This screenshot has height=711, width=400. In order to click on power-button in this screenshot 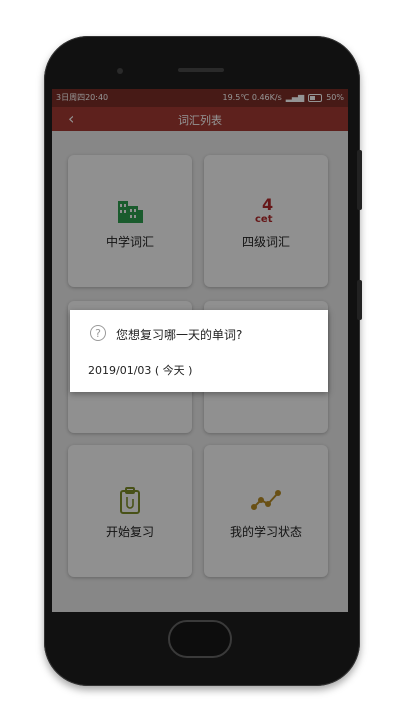, I will do `click(359, 300)`.